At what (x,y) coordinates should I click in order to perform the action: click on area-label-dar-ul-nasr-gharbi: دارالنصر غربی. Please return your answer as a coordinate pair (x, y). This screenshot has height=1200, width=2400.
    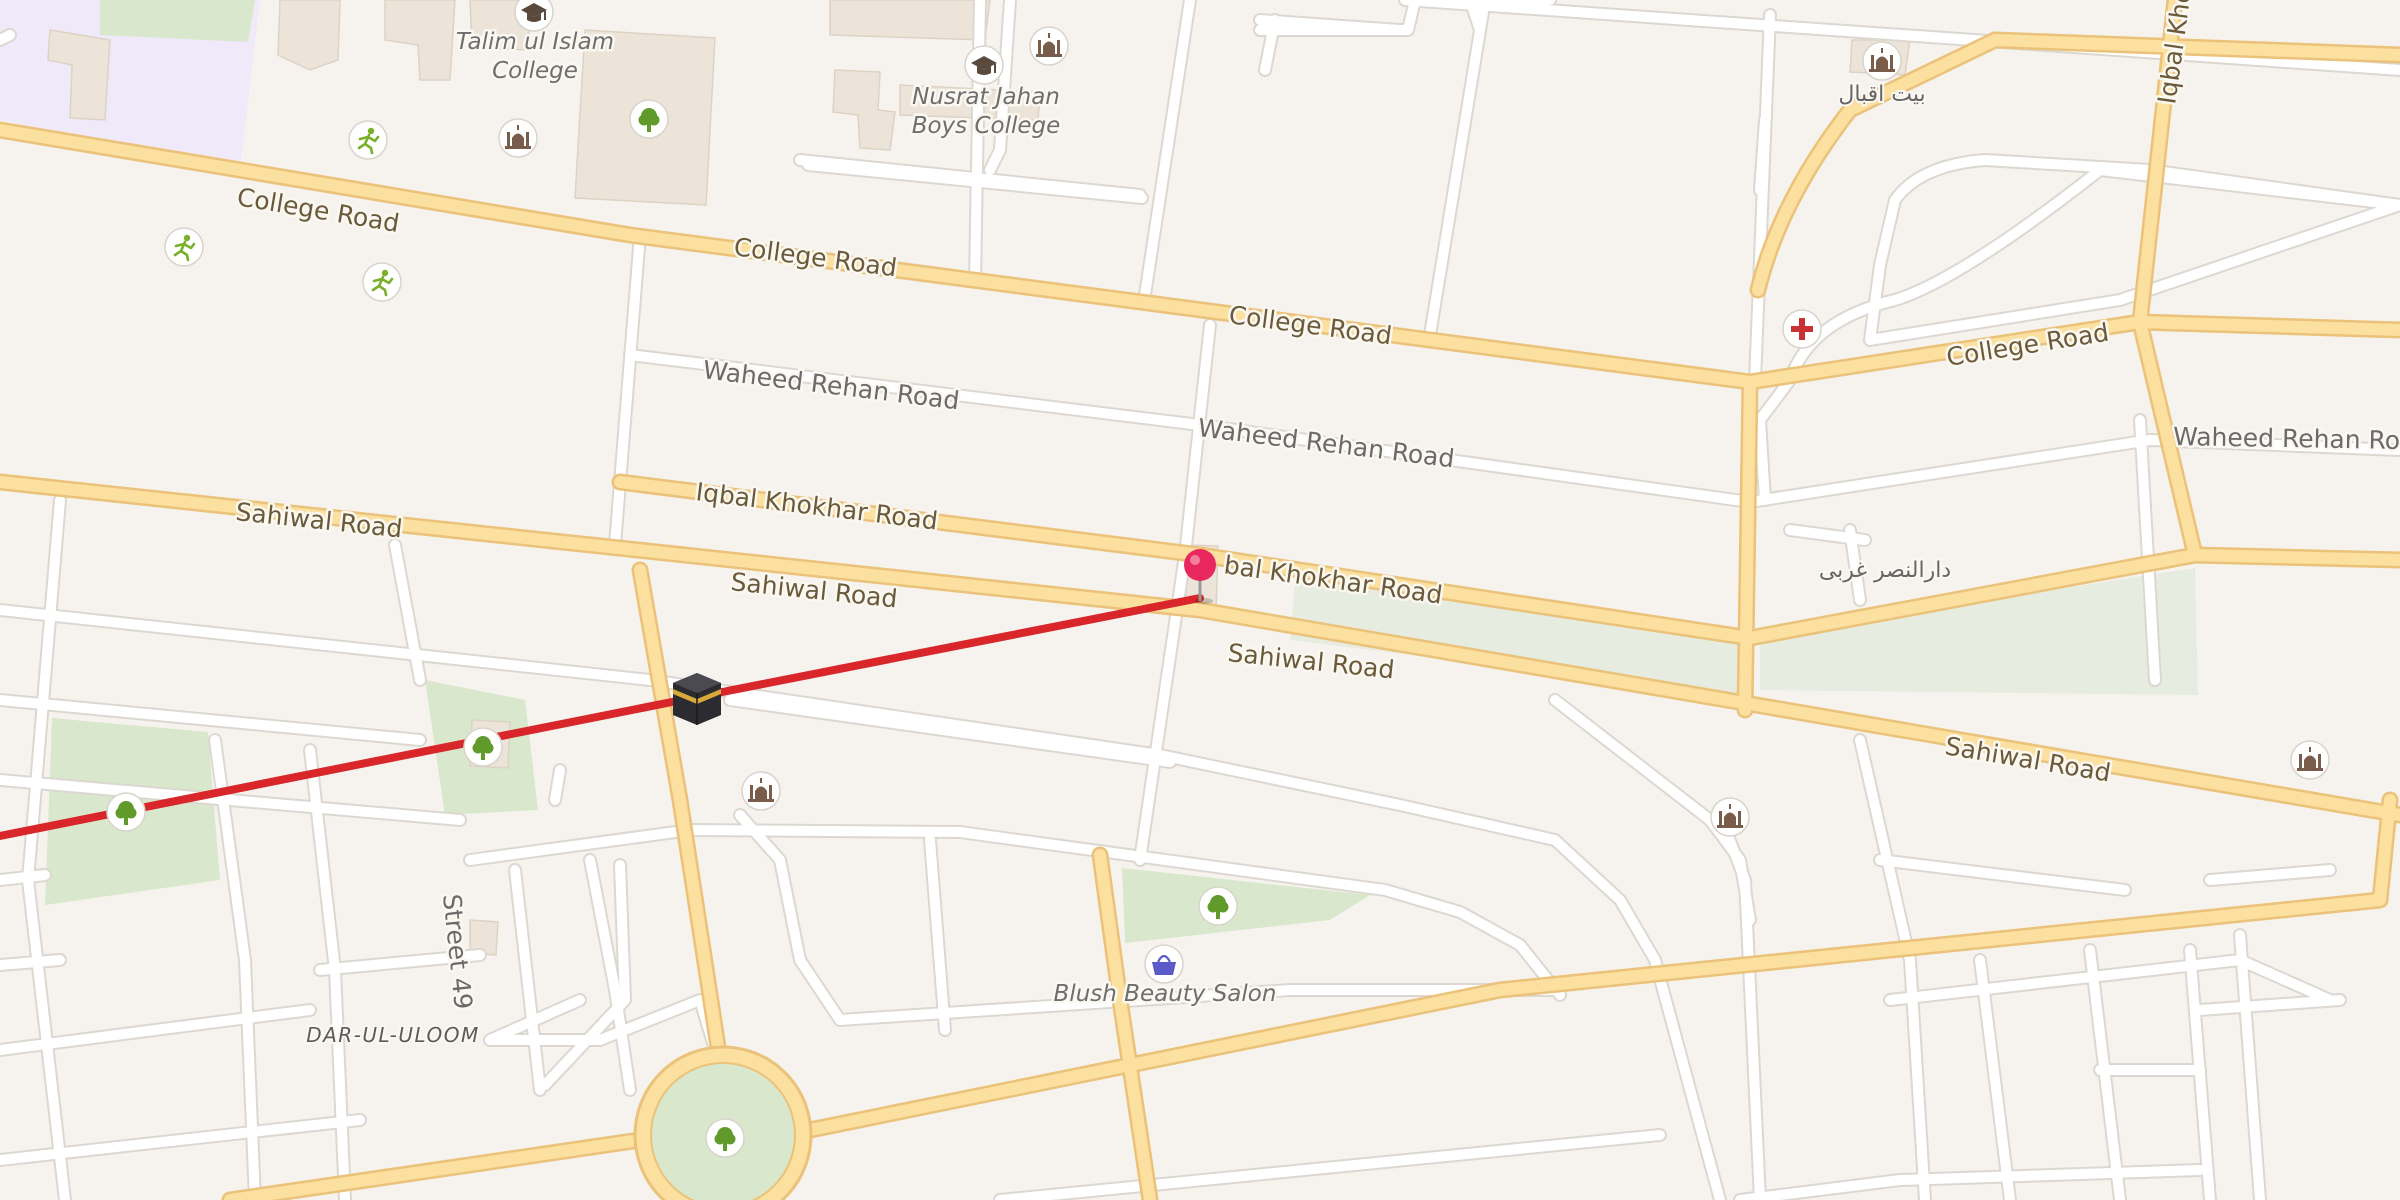
    Looking at the image, I should click on (1885, 570).